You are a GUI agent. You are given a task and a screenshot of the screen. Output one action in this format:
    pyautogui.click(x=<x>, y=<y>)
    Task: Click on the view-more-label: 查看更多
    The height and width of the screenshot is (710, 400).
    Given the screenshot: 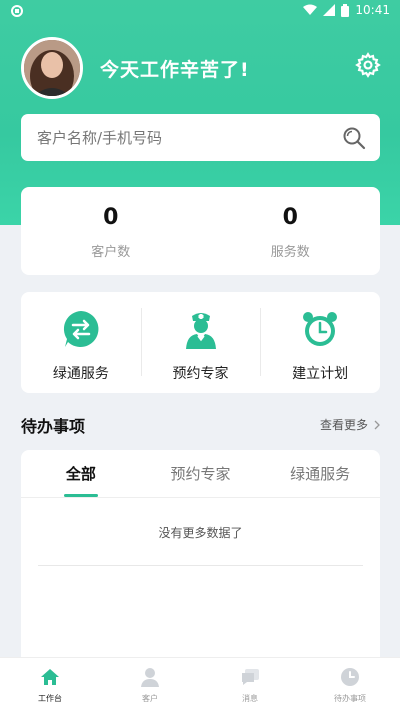 What is the action you would take?
    pyautogui.click(x=343, y=425)
    